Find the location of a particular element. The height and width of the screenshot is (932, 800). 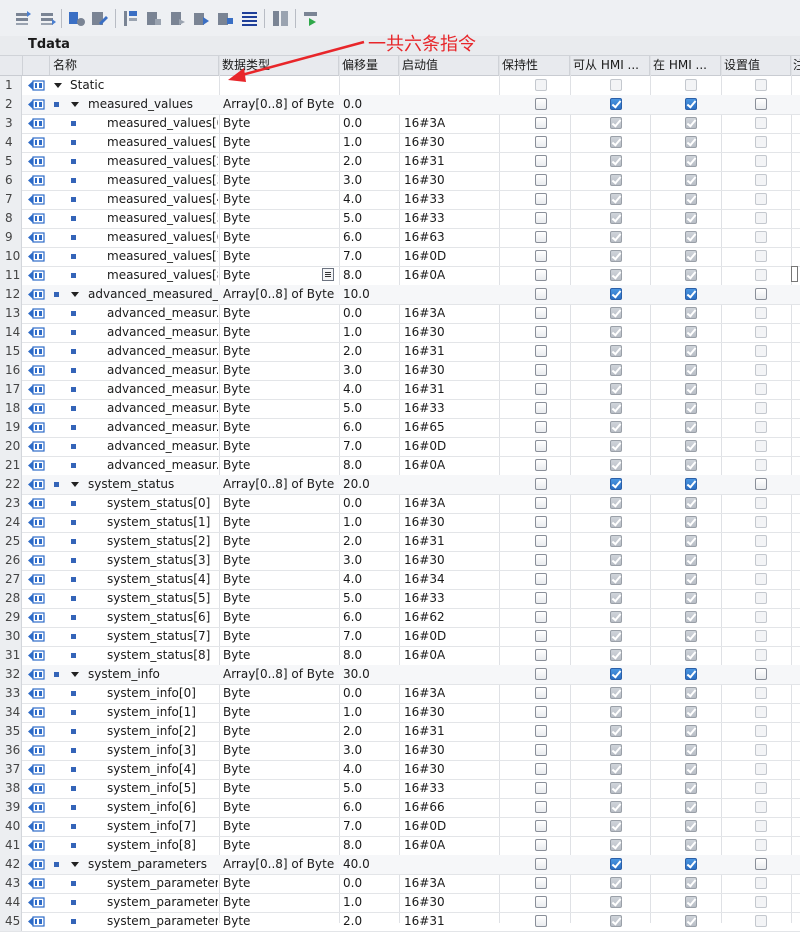

table-row: 31 system_status[8] Byte 8.0 16#0A is located at coordinates (400, 656).